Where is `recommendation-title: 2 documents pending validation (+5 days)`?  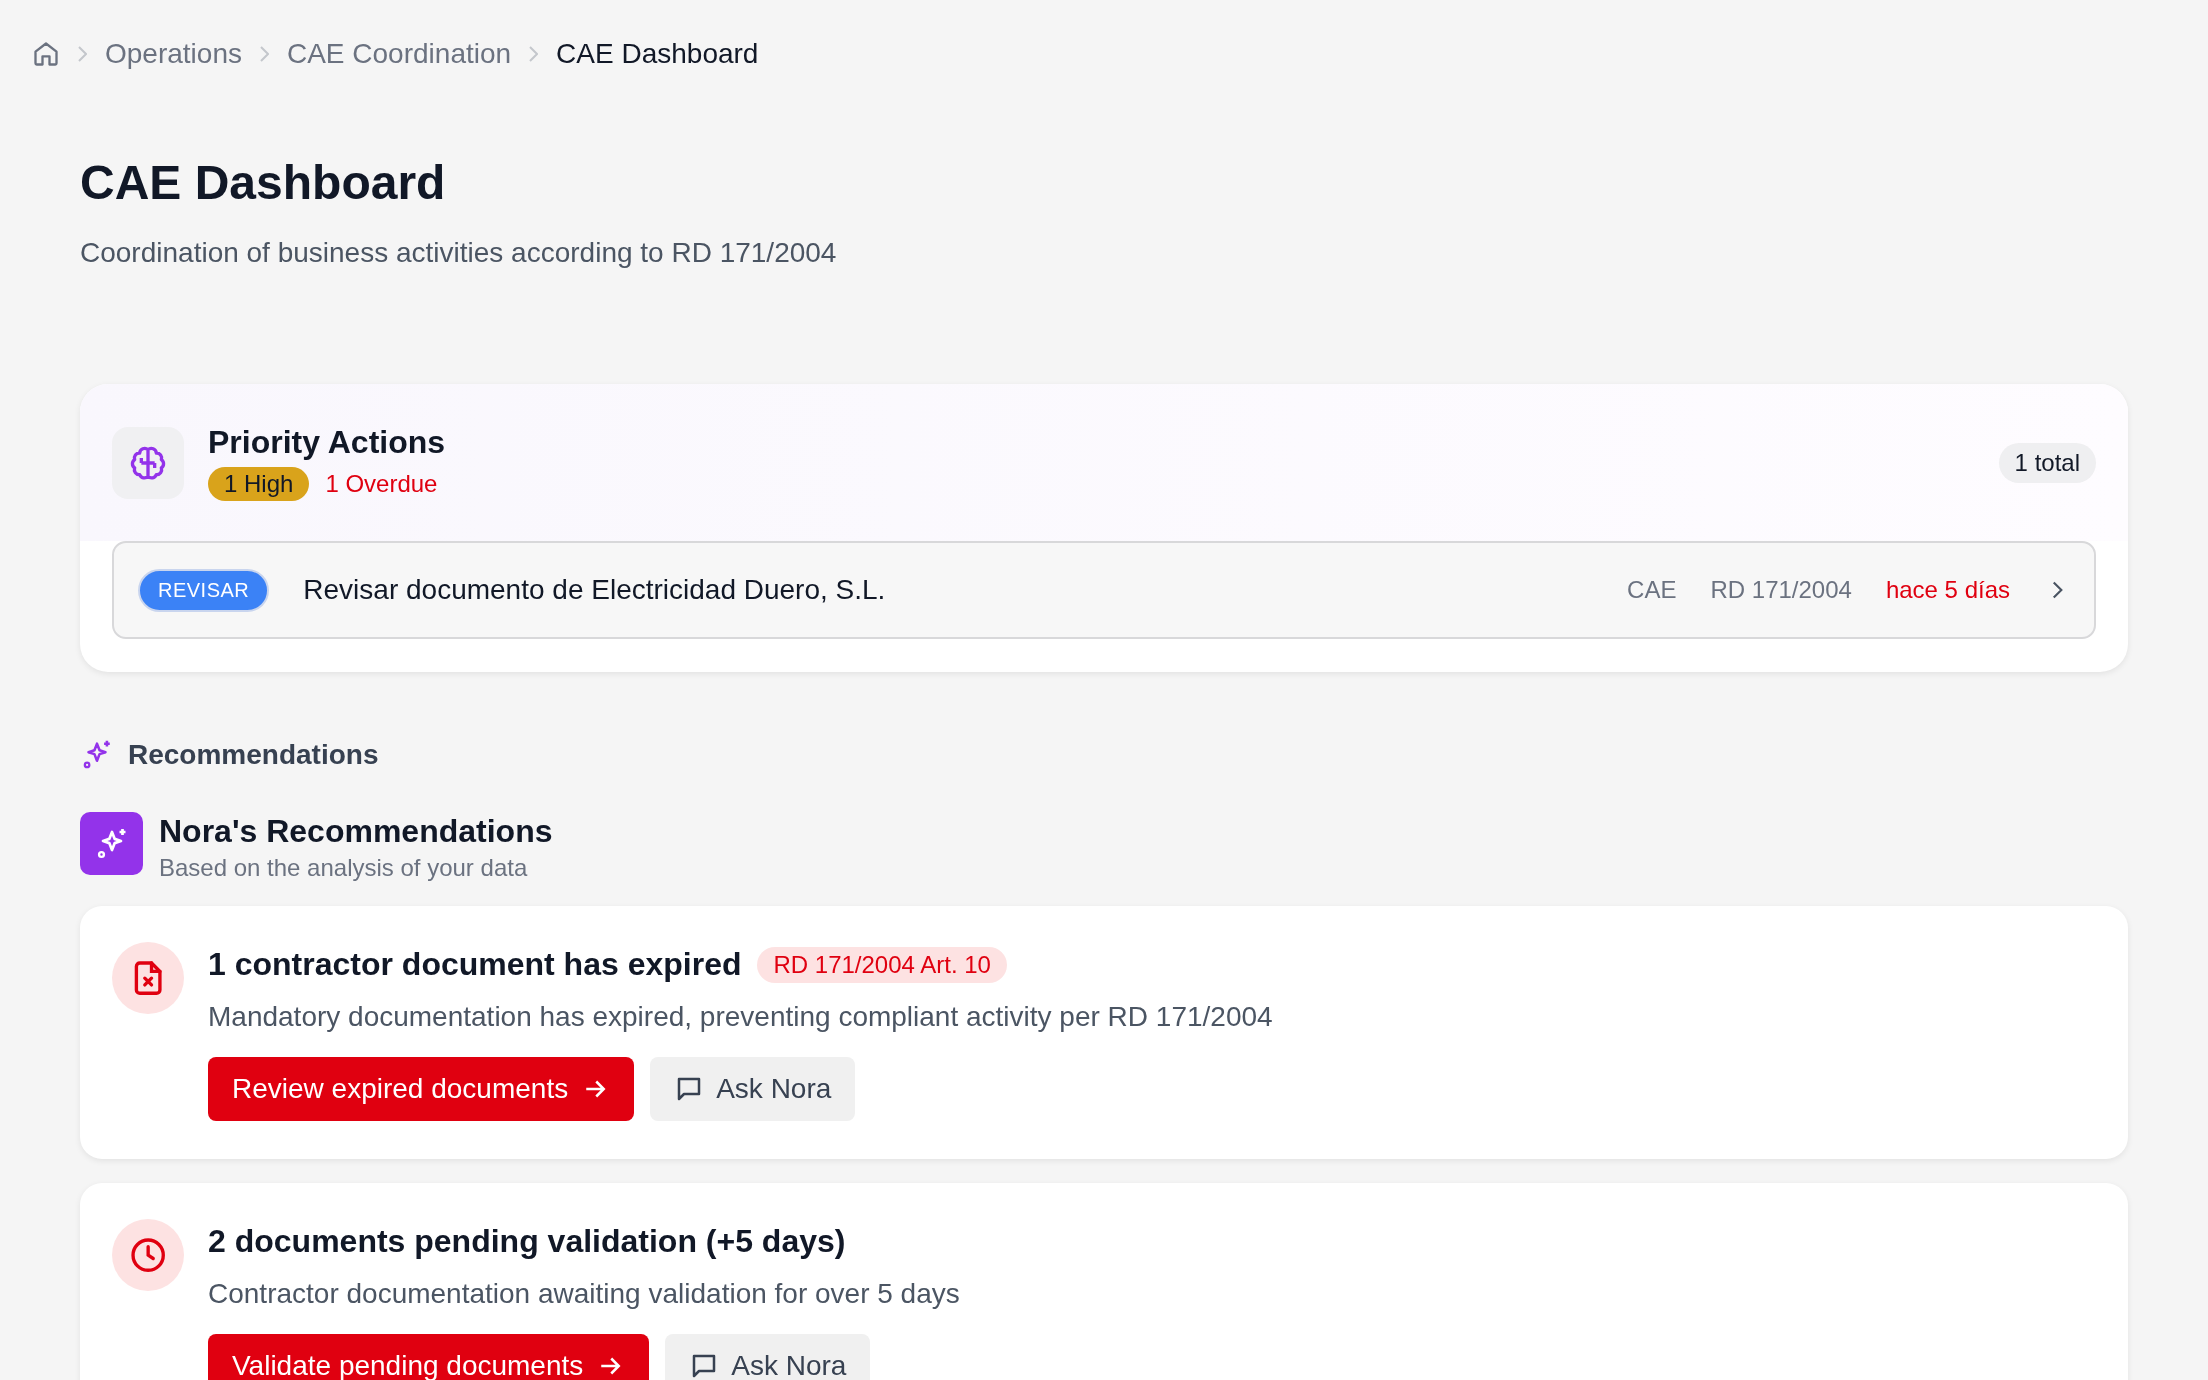
recommendation-title: 2 documents pending validation (+5 days) is located at coordinates (527, 1241).